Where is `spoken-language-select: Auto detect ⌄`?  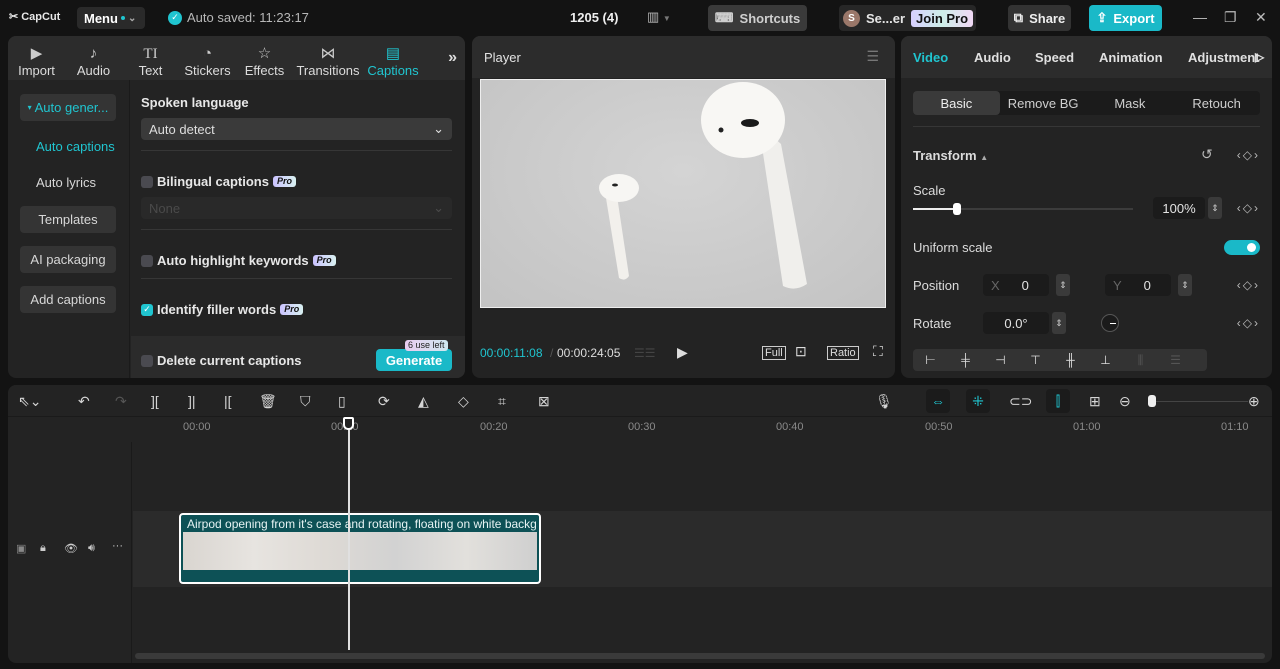
spoken-language-select: Auto detect ⌄ is located at coordinates (296, 129).